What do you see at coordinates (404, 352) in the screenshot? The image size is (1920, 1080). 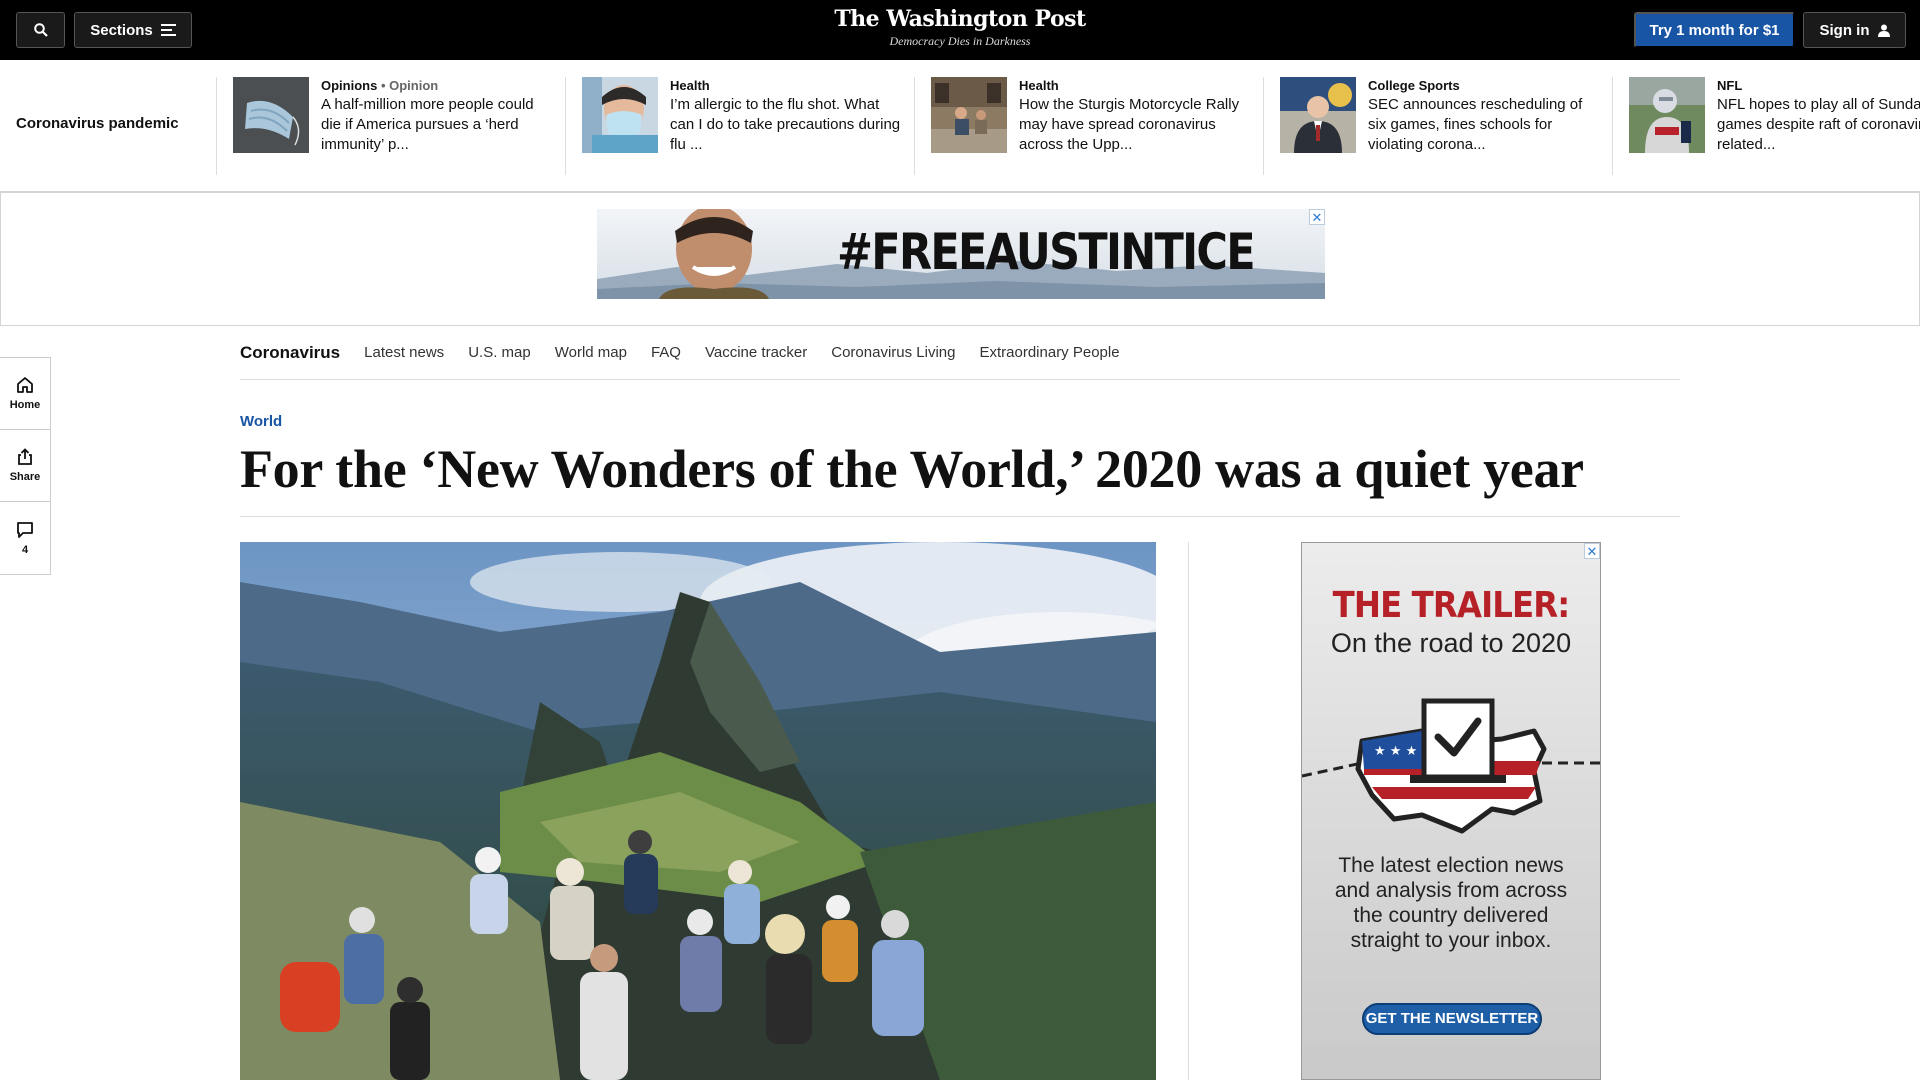 I see `subnav-link-latest-news: Latest news` at bounding box center [404, 352].